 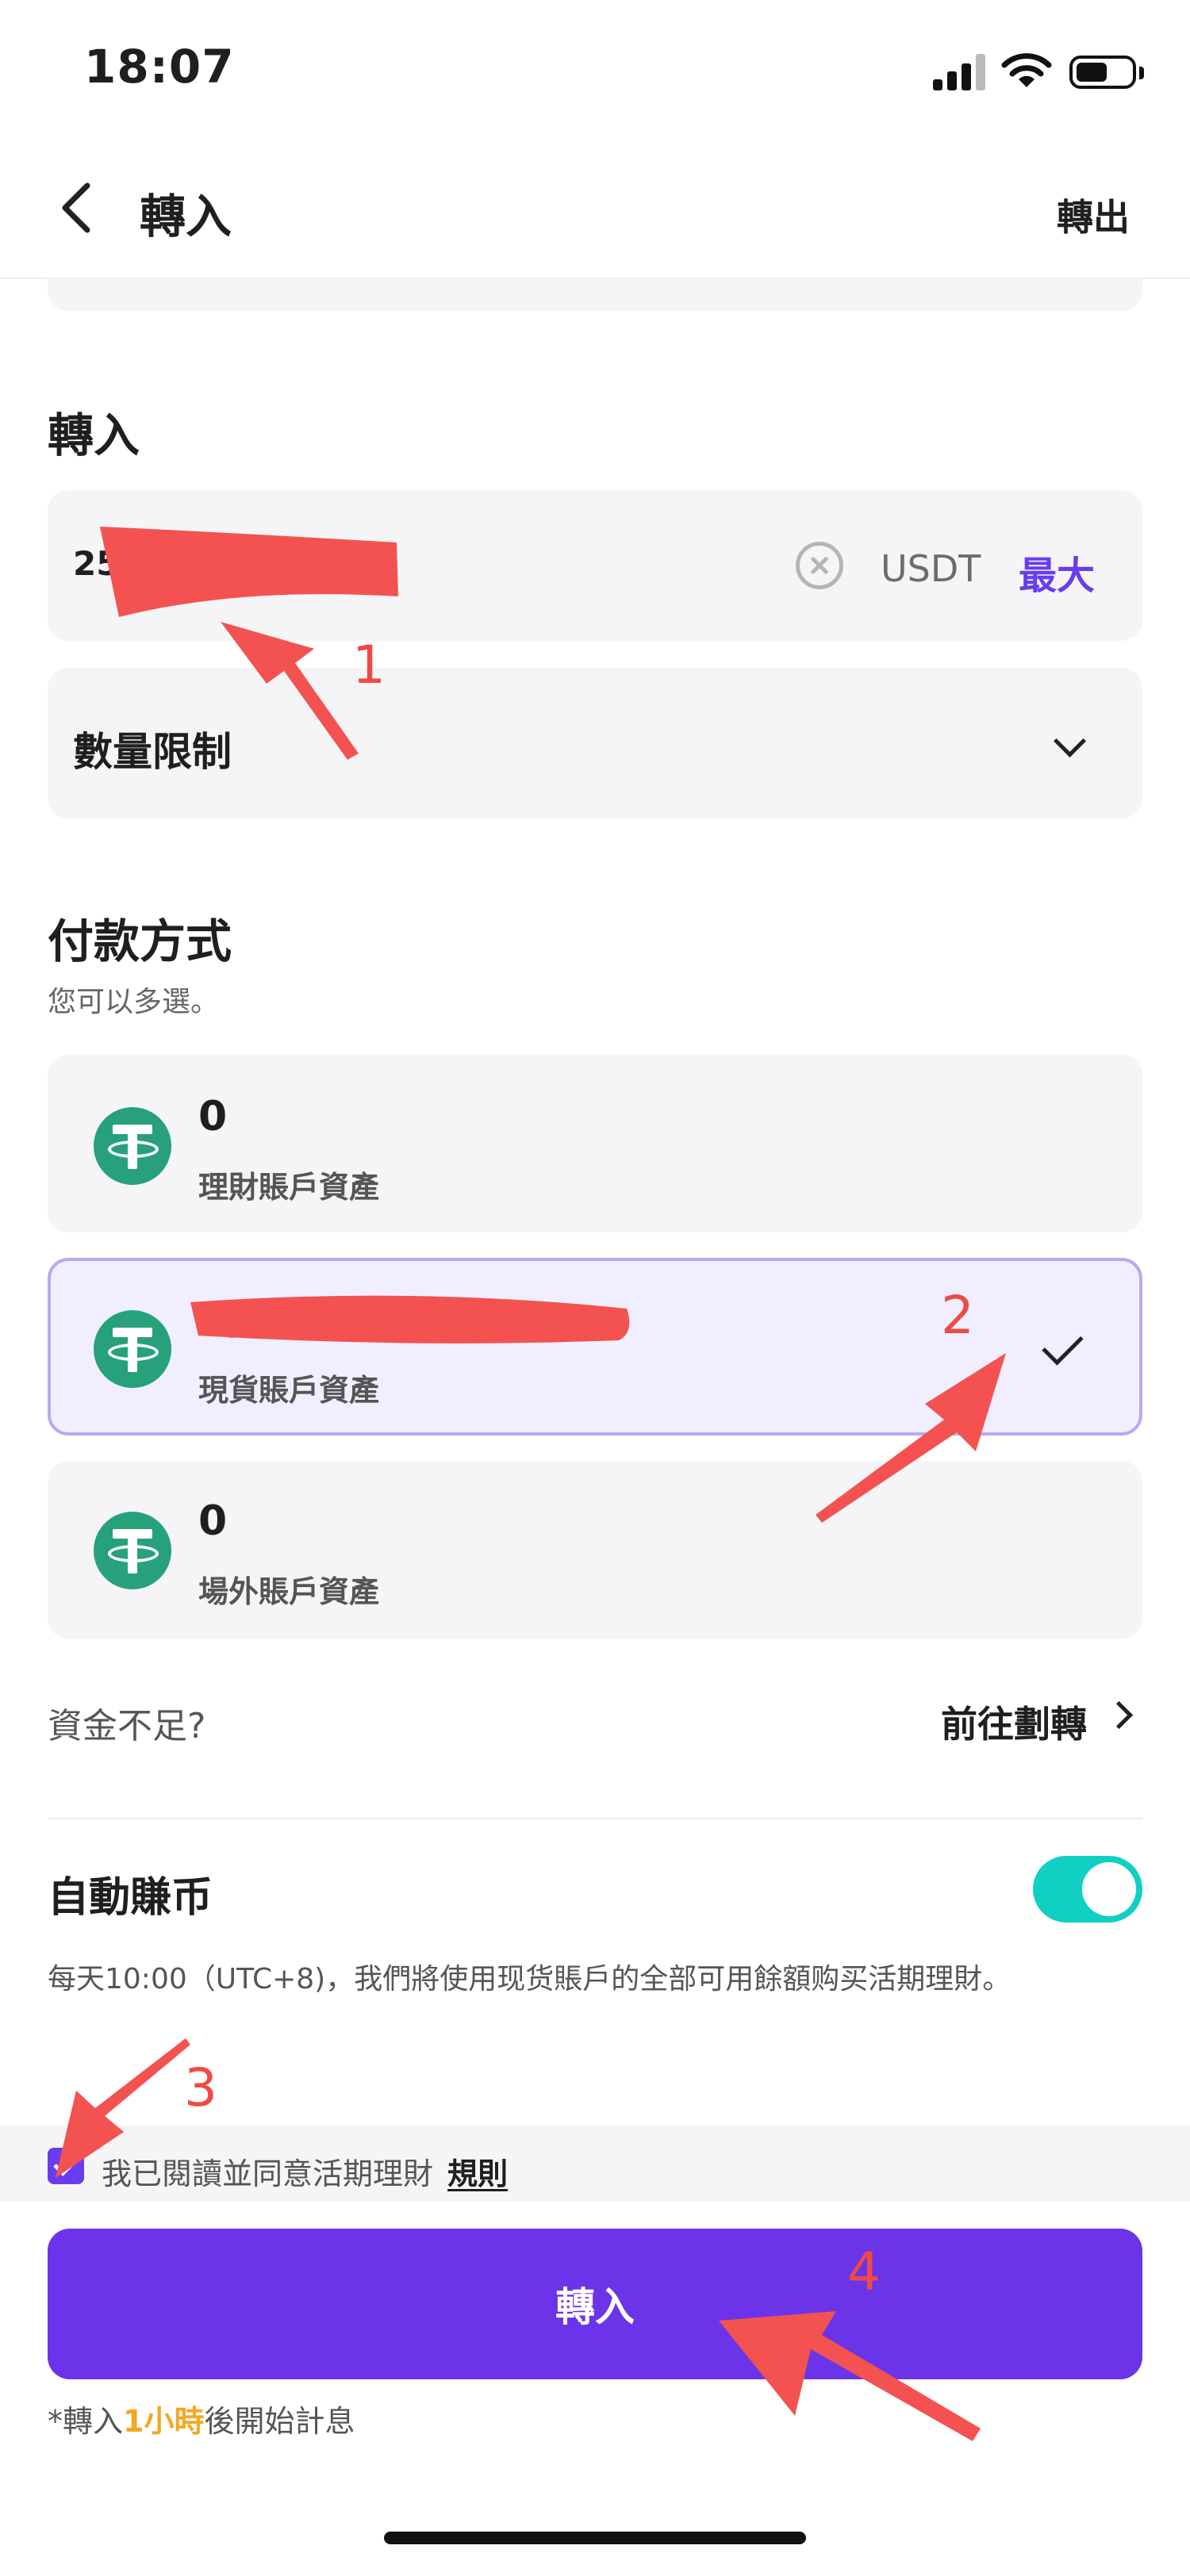 What do you see at coordinates (864, 2271) in the screenshot?
I see `annotation-number-4: 4` at bounding box center [864, 2271].